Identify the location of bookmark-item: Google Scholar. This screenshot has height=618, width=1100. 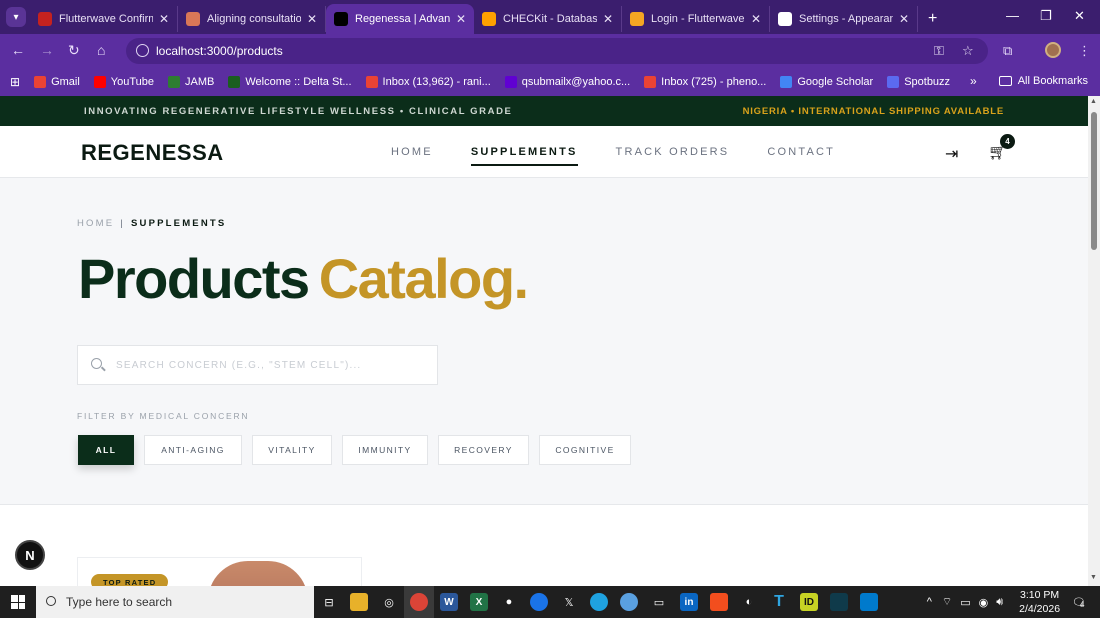
(826, 82).